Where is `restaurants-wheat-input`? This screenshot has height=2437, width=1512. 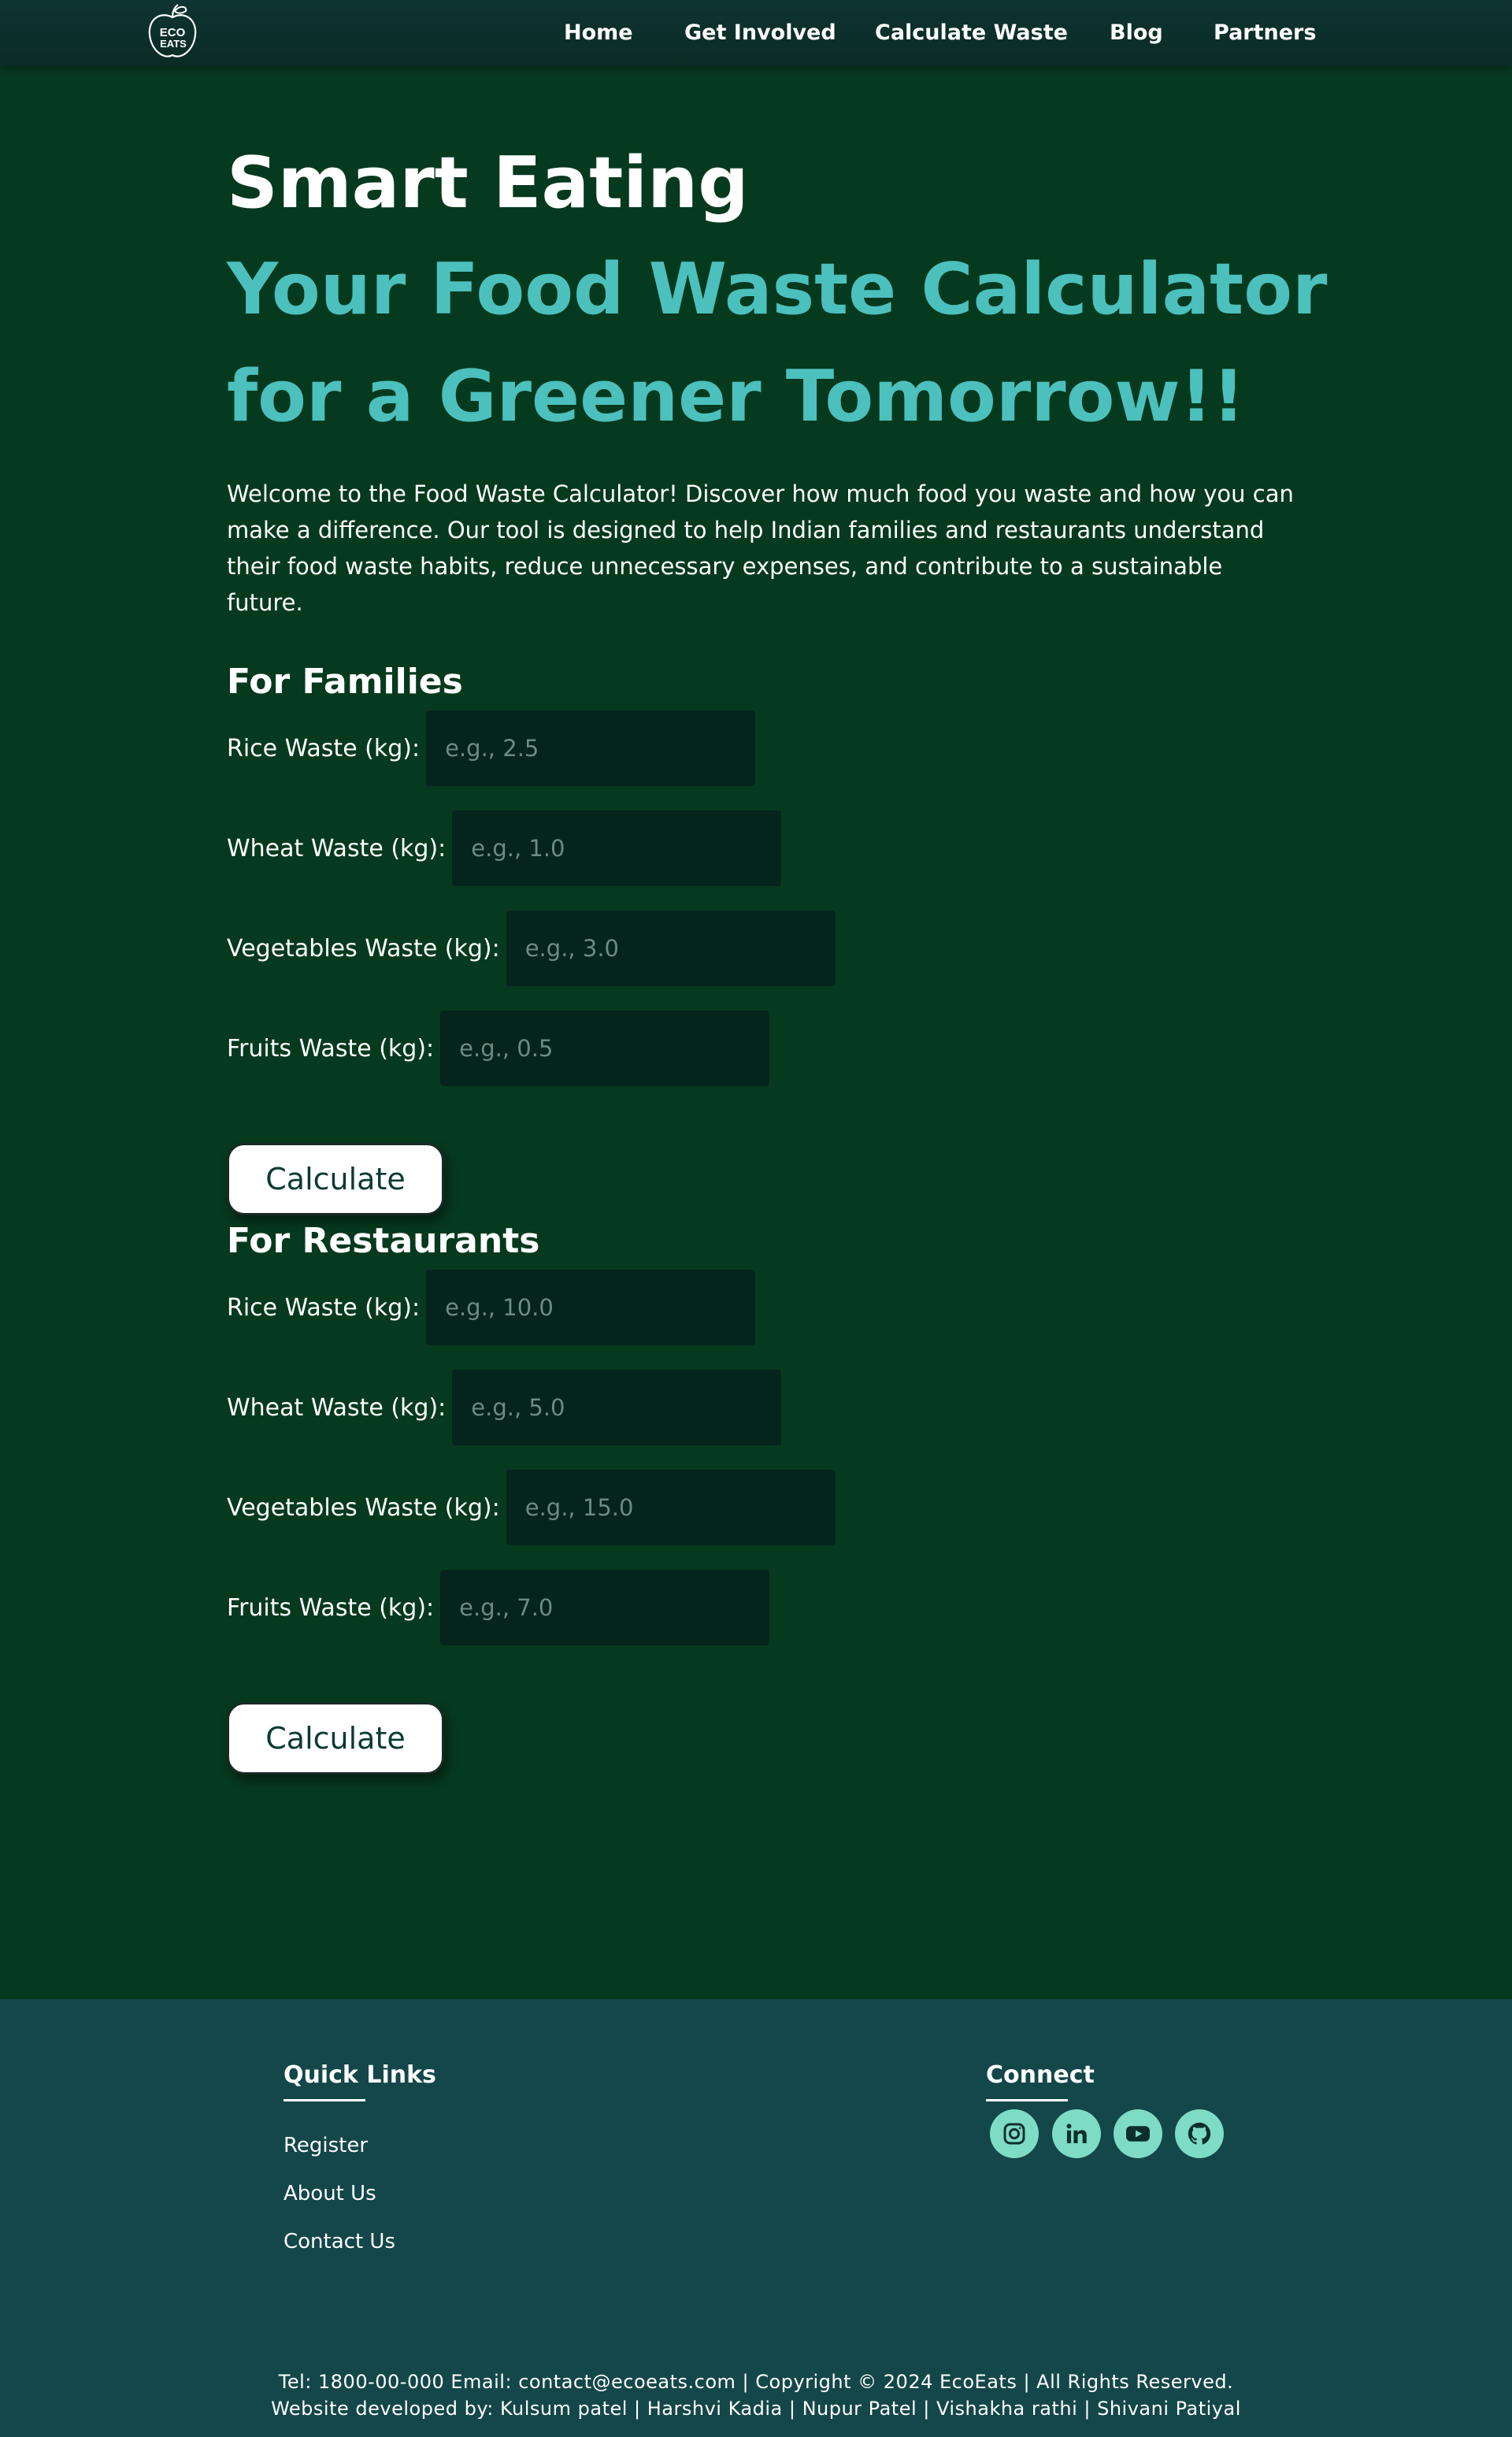
restaurants-wheat-input is located at coordinates (617, 1407).